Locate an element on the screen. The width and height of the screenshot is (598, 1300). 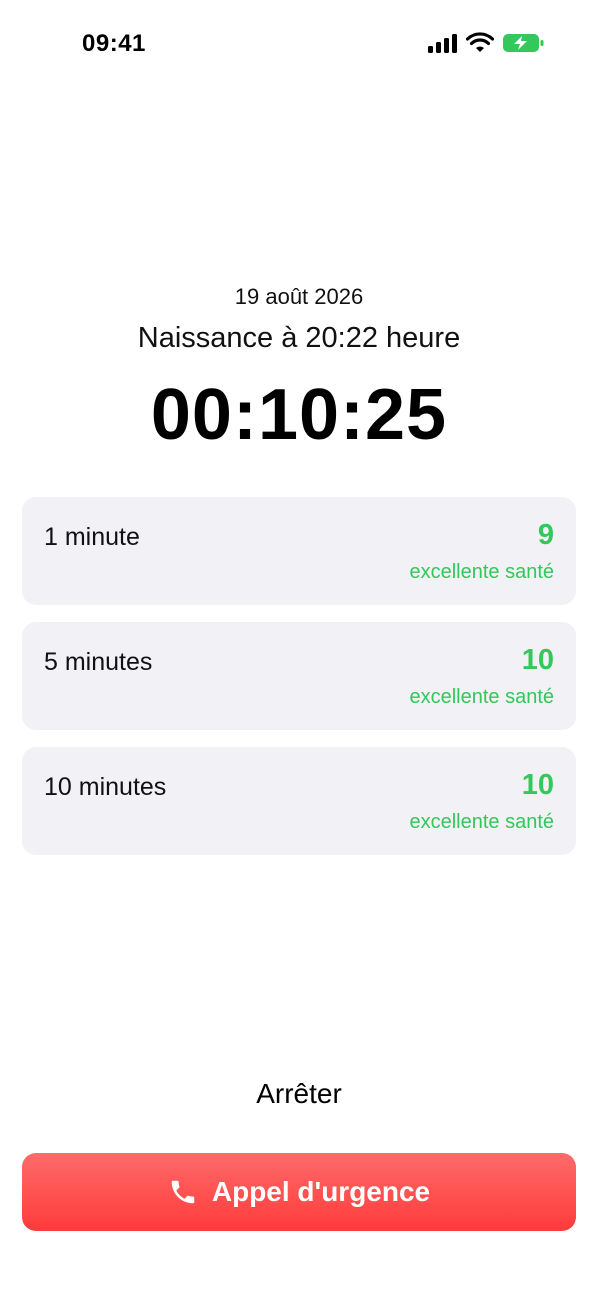
phone-icon is located at coordinates (183, 1192).